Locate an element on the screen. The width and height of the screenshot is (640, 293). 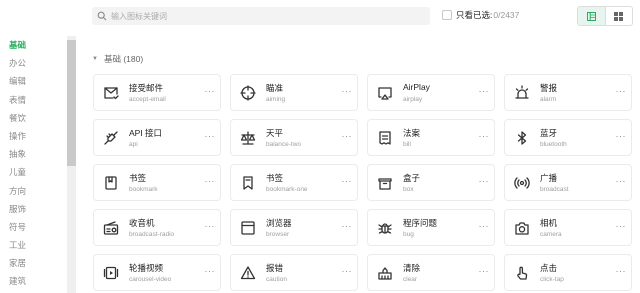
icon-card-browser: 浏览器 browser ··· is located at coordinates (294, 227).